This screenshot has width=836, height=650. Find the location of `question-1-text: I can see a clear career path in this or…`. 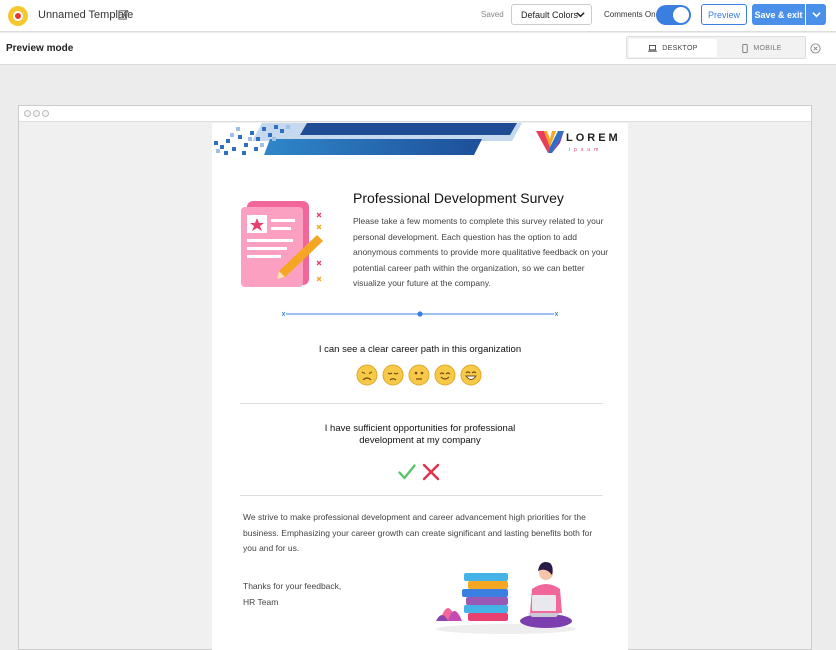

question-1-text: I can see a clear career path in this or… is located at coordinates (420, 349).